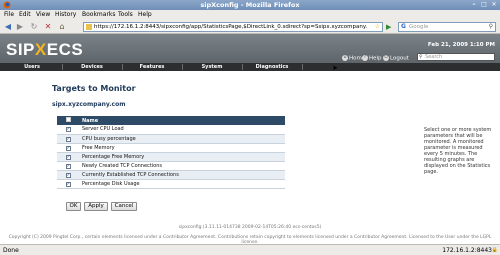  What do you see at coordinates (32, 67) in the screenshot?
I see `nav-users: Users` at bounding box center [32, 67].